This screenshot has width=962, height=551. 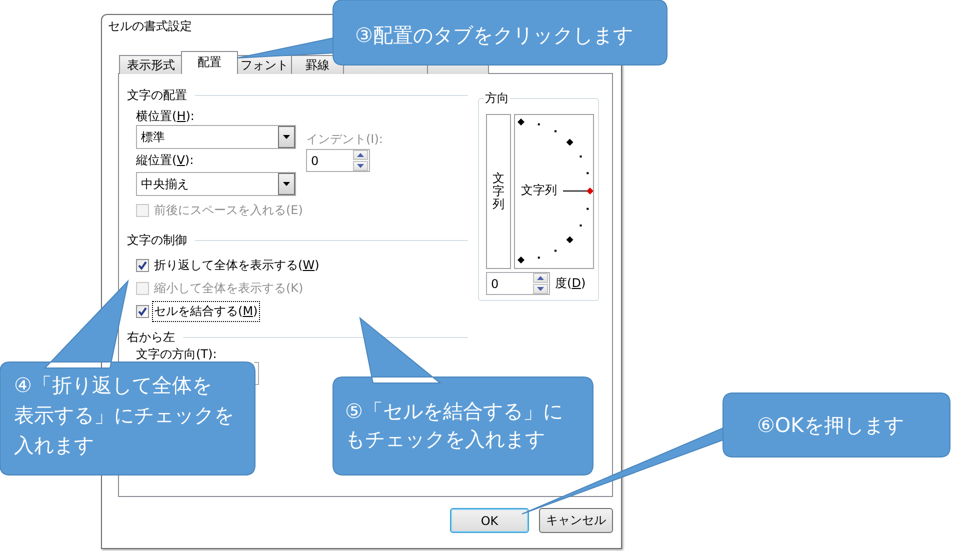 I want to click on field-label: 文字の方向(T):, so click(x=177, y=354).